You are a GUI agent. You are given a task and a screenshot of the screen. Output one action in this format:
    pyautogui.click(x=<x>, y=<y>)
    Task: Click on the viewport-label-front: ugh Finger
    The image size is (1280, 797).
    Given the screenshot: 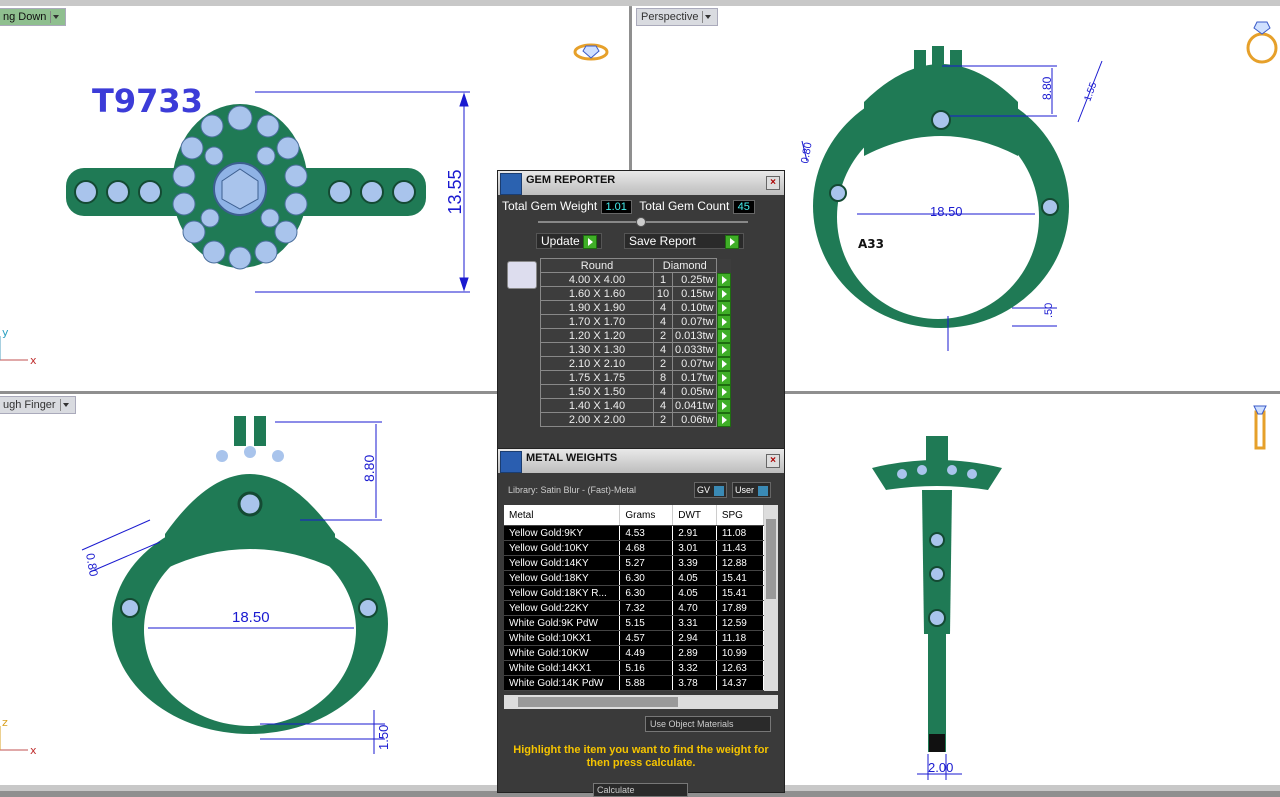 What is the action you would take?
    pyautogui.click(x=38, y=405)
    